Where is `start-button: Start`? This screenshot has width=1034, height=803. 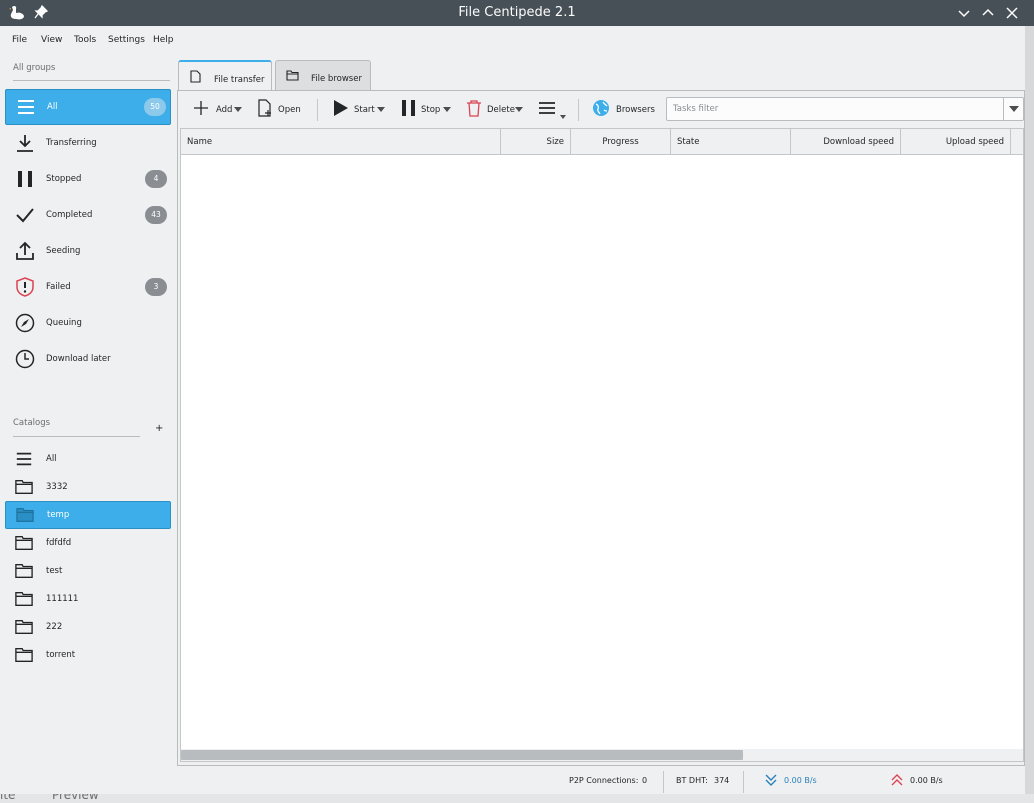
start-button: Start is located at coordinates (360, 109).